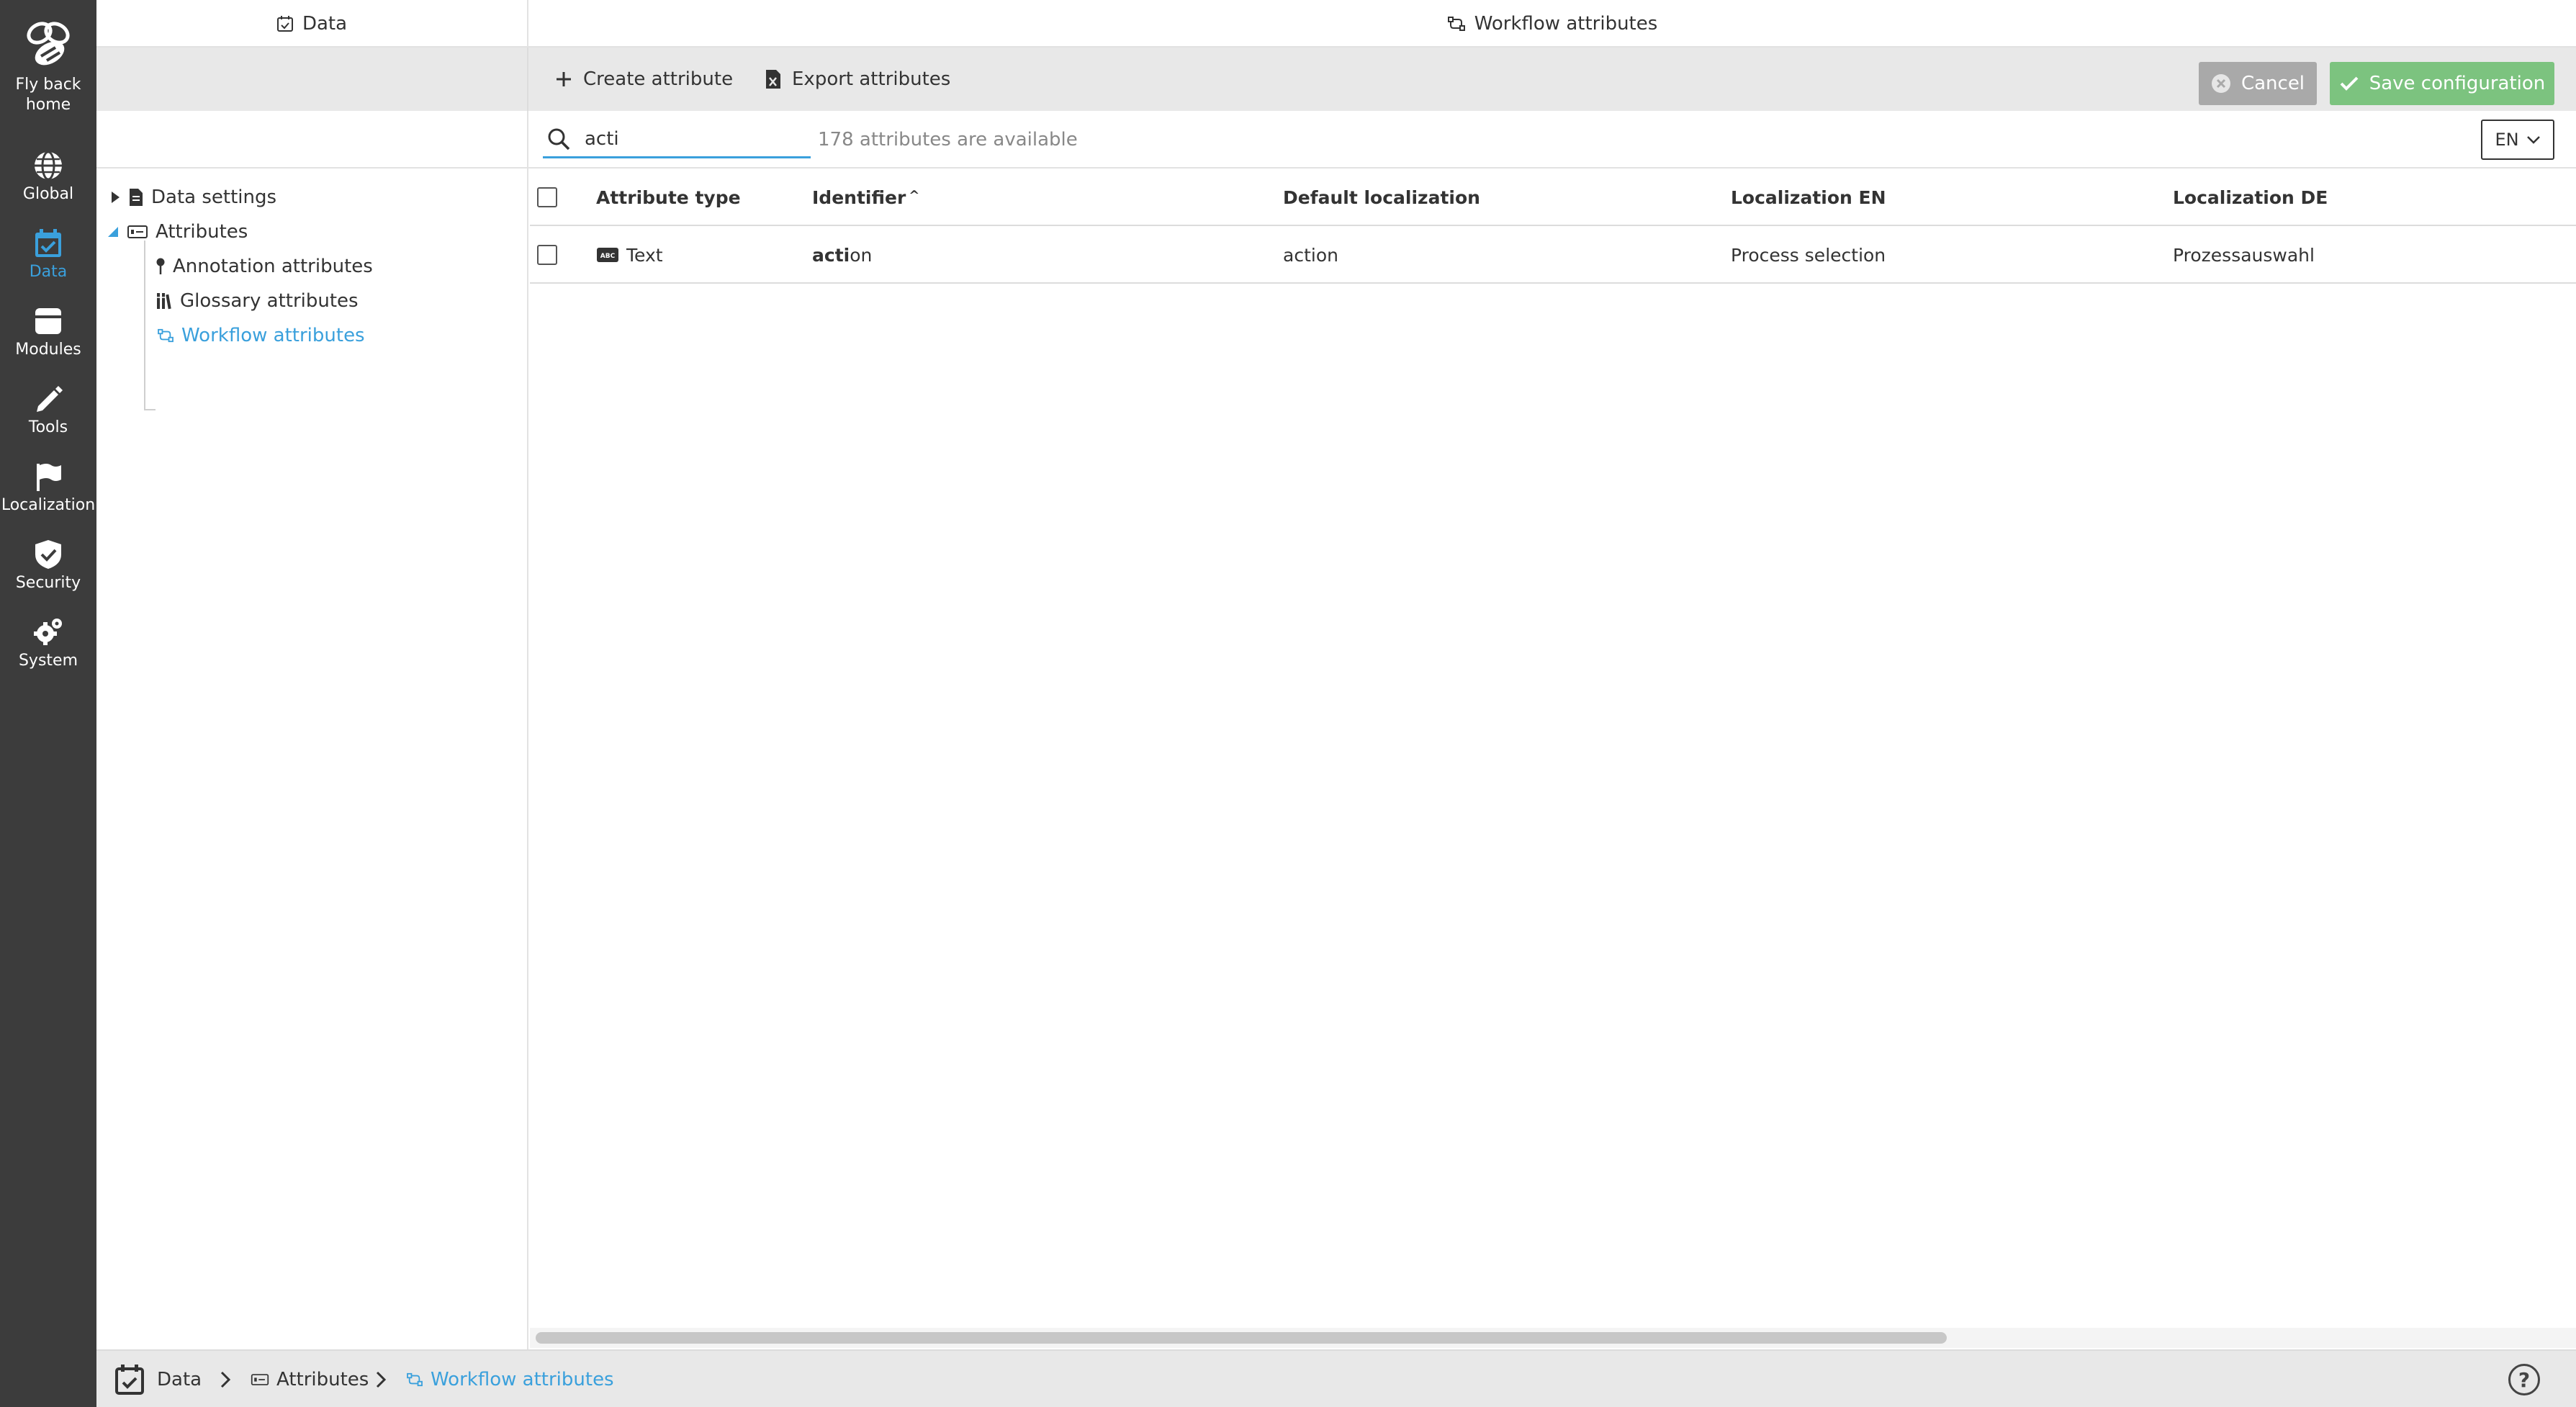 The height and width of the screenshot is (1407, 2576). What do you see at coordinates (644, 255) in the screenshot?
I see `attribute-type-label: Text` at bounding box center [644, 255].